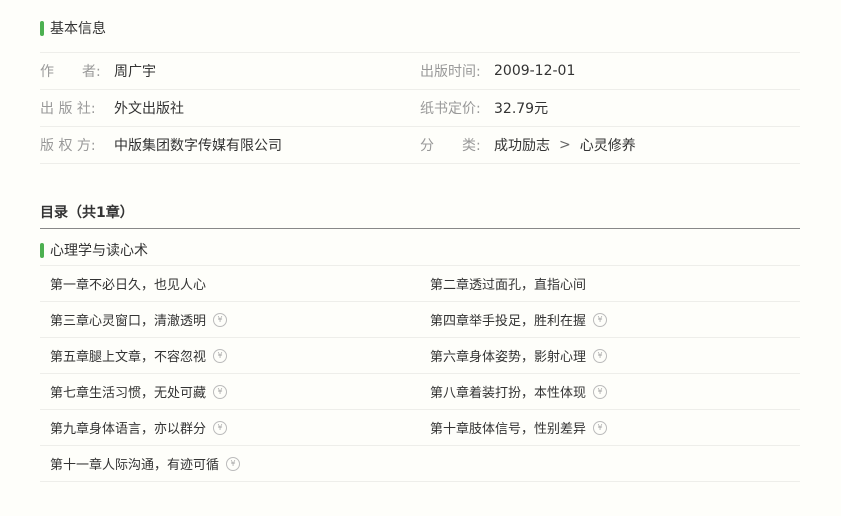  What do you see at coordinates (230, 283) in the screenshot?
I see `chapter-item: 第一章不必日久，也见人心` at bounding box center [230, 283].